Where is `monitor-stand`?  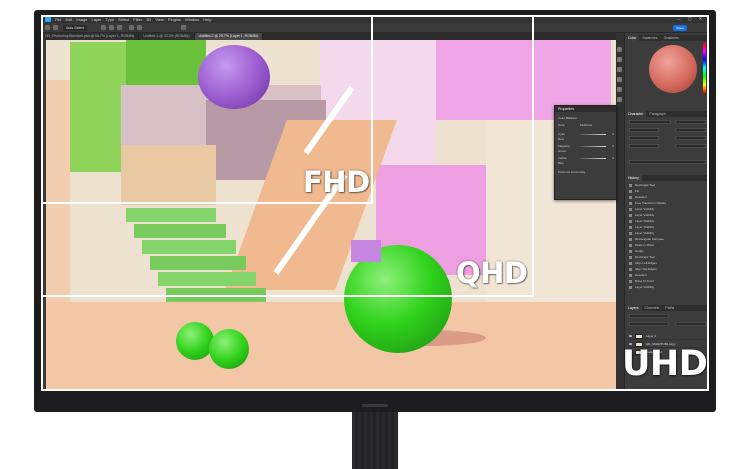
monitor-stand is located at coordinates (375, 440).